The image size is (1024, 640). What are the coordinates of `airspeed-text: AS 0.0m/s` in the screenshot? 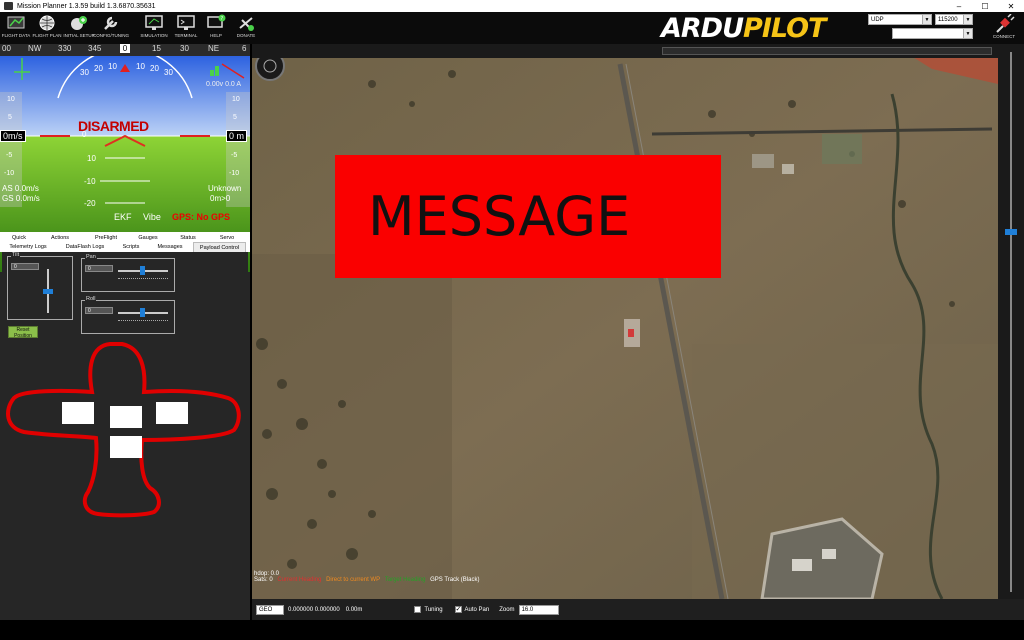 It's located at (20, 188).